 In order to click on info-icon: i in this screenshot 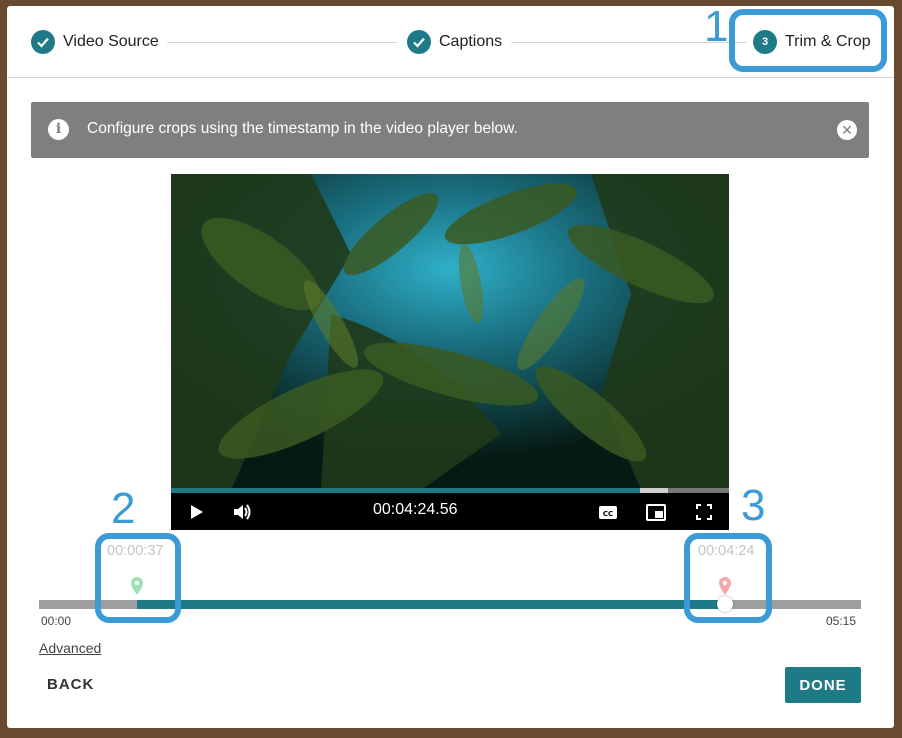, I will do `click(58, 129)`.